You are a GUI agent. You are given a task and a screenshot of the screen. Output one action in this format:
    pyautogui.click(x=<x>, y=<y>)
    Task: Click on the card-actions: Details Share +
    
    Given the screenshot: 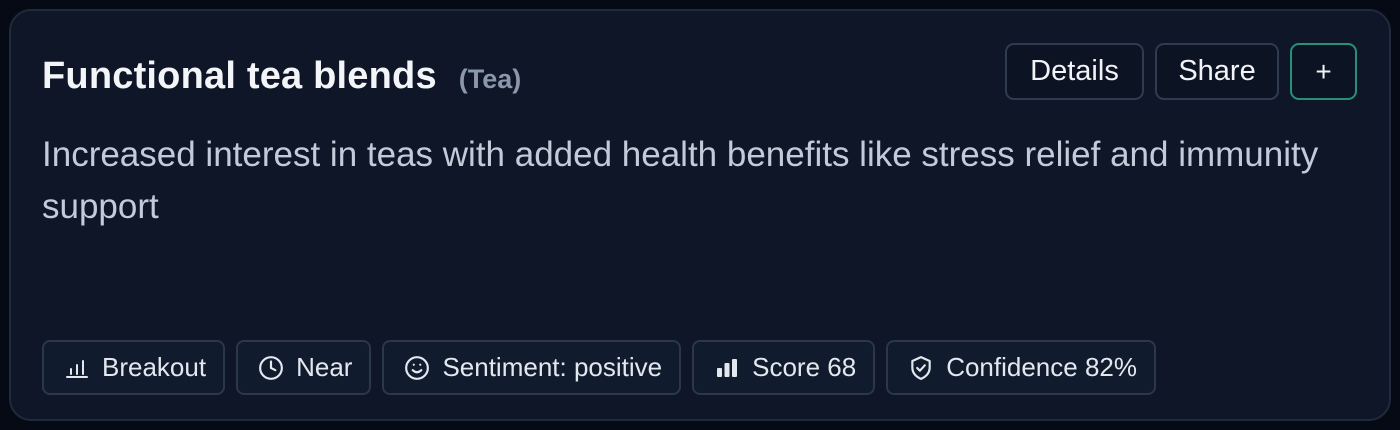 What is the action you would take?
    pyautogui.click(x=1181, y=71)
    